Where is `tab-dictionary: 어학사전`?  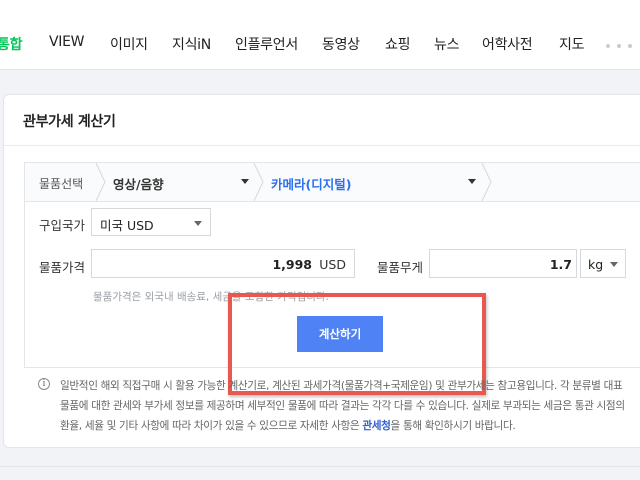 tab-dictionary: 어학사전 is located at coordinates (507, 44).